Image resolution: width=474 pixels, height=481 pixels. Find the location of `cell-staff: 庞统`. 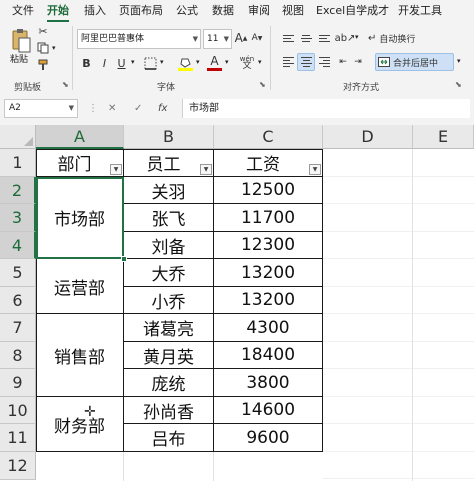

cell-staff: 庞统 is located at coordinates (169, 383).